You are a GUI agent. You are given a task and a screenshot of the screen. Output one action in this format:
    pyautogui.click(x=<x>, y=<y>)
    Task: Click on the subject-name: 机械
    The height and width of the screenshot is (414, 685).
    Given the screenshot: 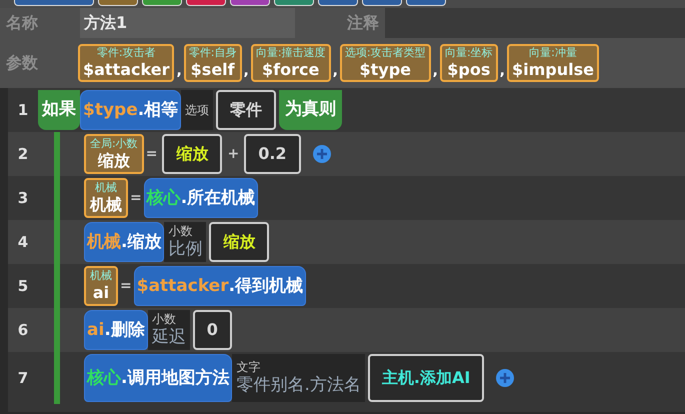 What is the action you would take?
    pyautogui.click(x=104, y=242)
    